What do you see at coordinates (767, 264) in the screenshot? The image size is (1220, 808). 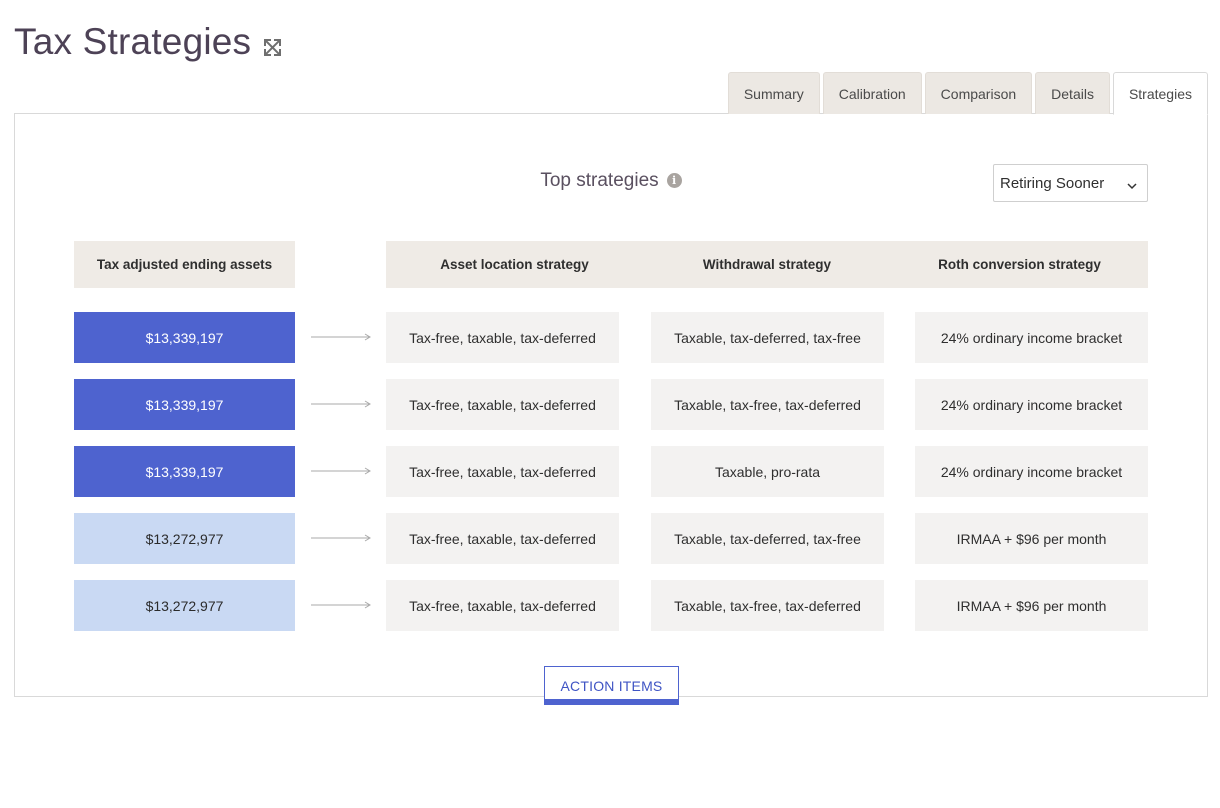 I see `header-withdrawal: Withdrawal strategy` at bounding box center [767, 264].